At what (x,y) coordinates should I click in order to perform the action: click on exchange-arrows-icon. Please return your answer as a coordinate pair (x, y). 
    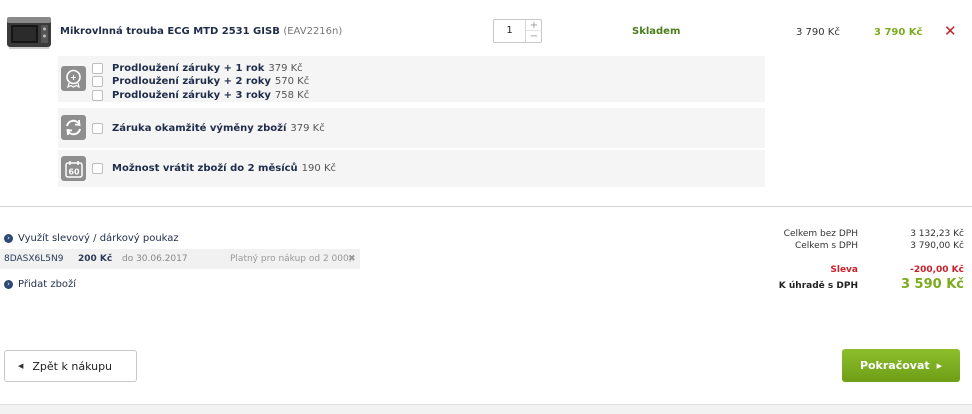
    Looking at the image, I should click on (73, 127).